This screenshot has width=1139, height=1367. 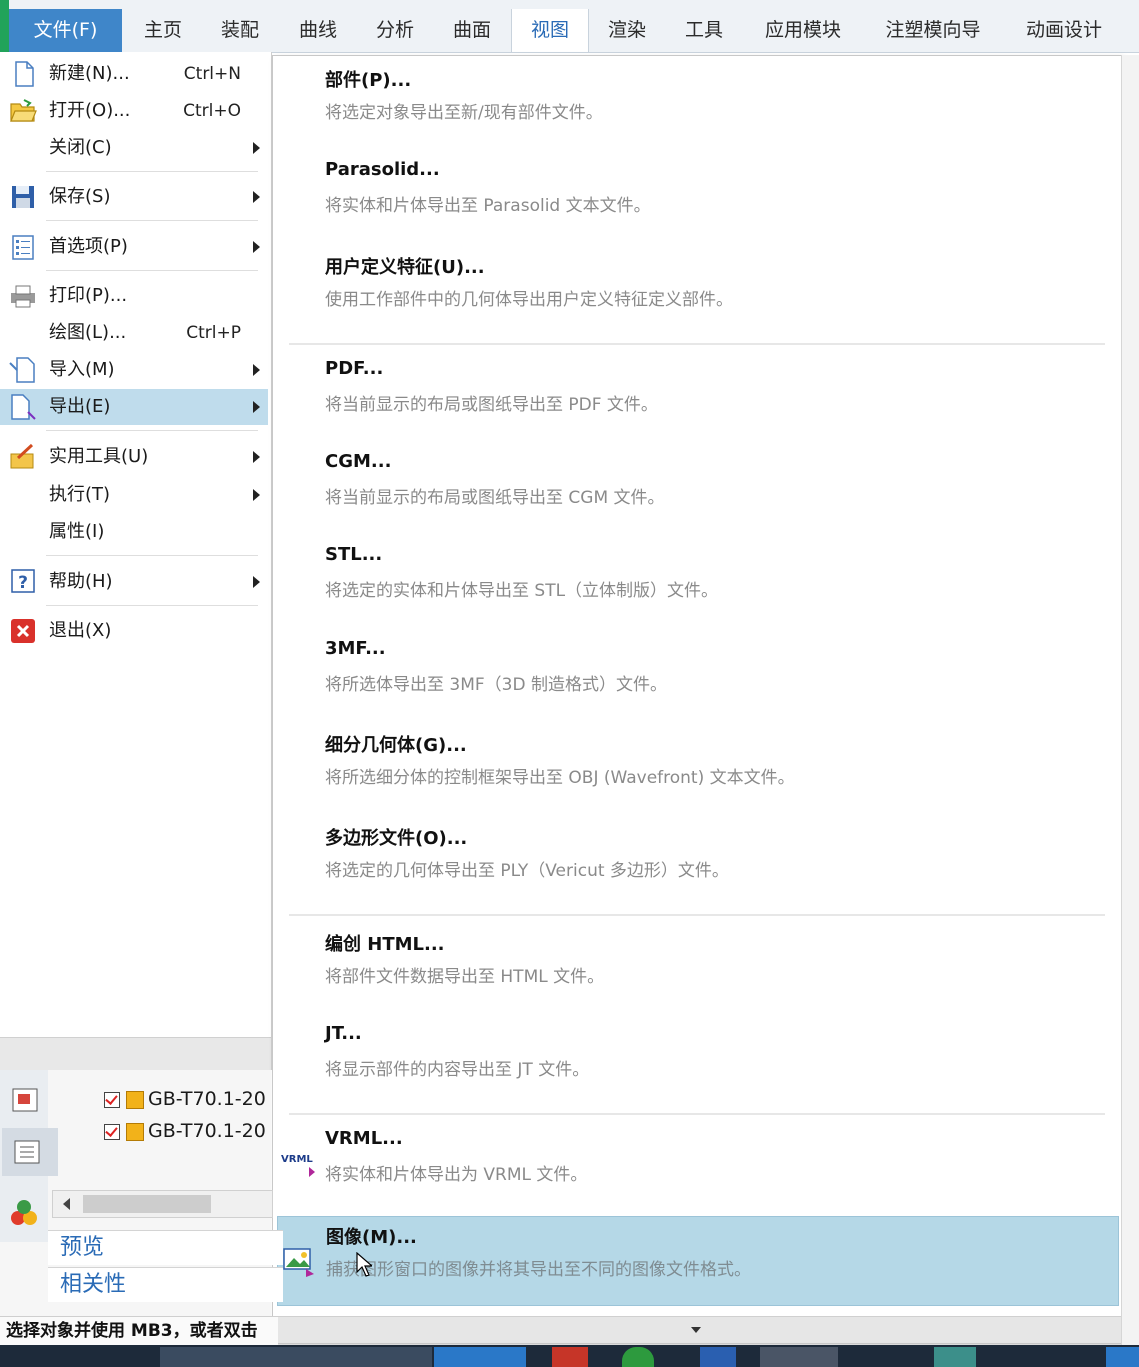 I want to click on export-3mf: 3MF... 将所选体导出至 3MF（3D 制造格式）文件。, so click(x=697, y=668).